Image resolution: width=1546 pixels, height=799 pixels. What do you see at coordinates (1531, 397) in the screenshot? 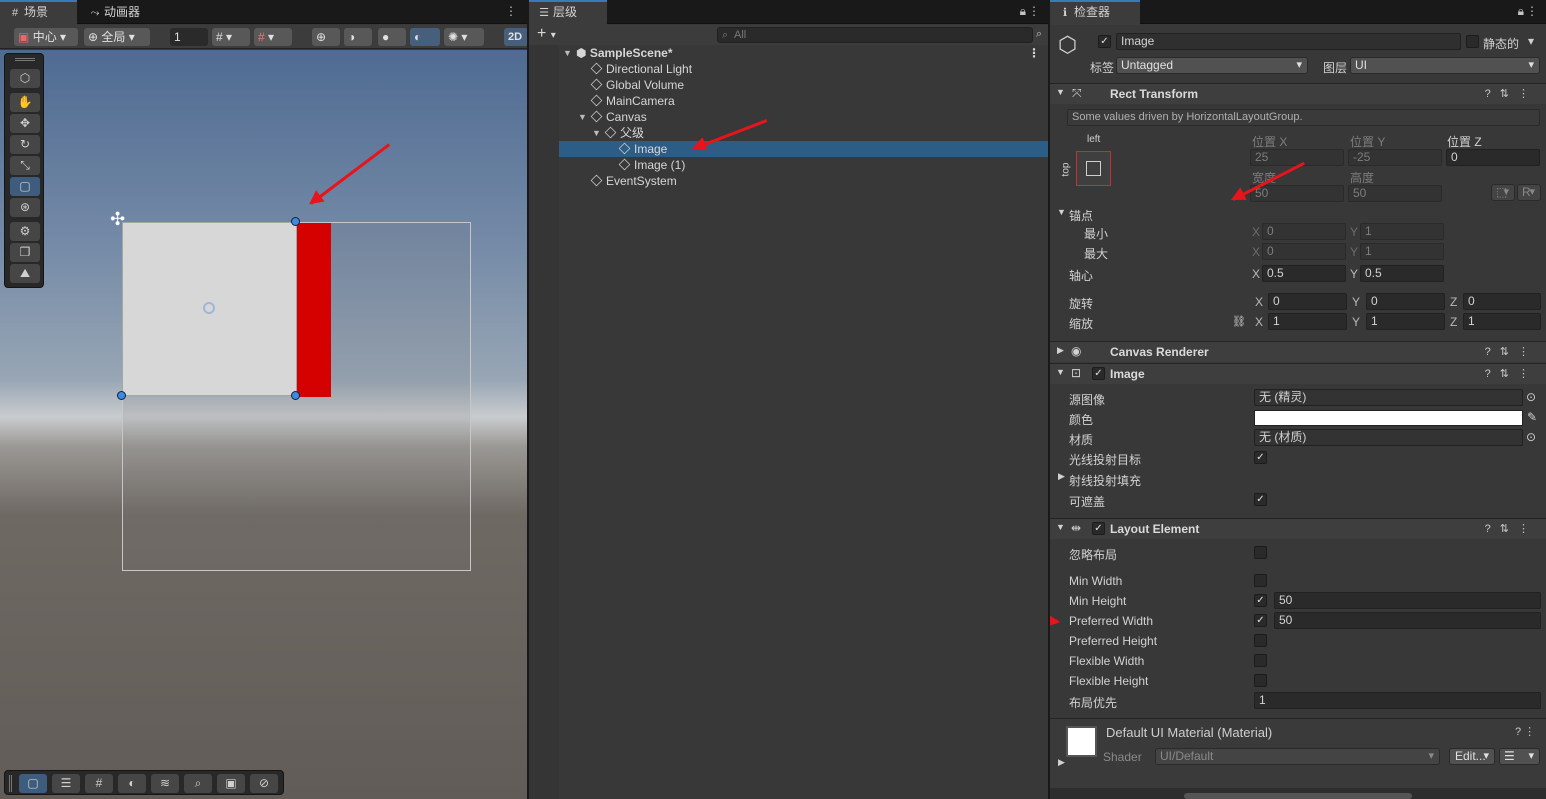
I see `object-picker-icon: ⊙` at bounding box center [1531, 397].